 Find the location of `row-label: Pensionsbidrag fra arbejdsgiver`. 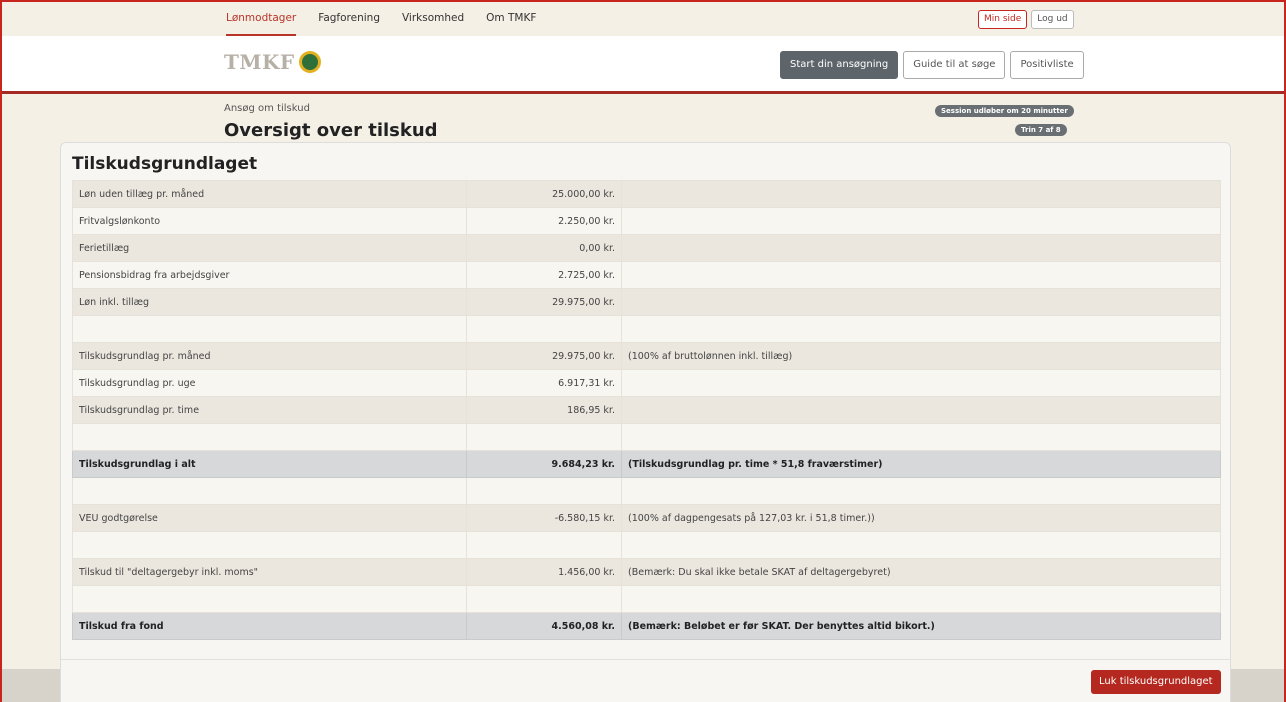

row-label: Pensionsbidrag fra arbejdsgiver is located at coordinates (269, 275).